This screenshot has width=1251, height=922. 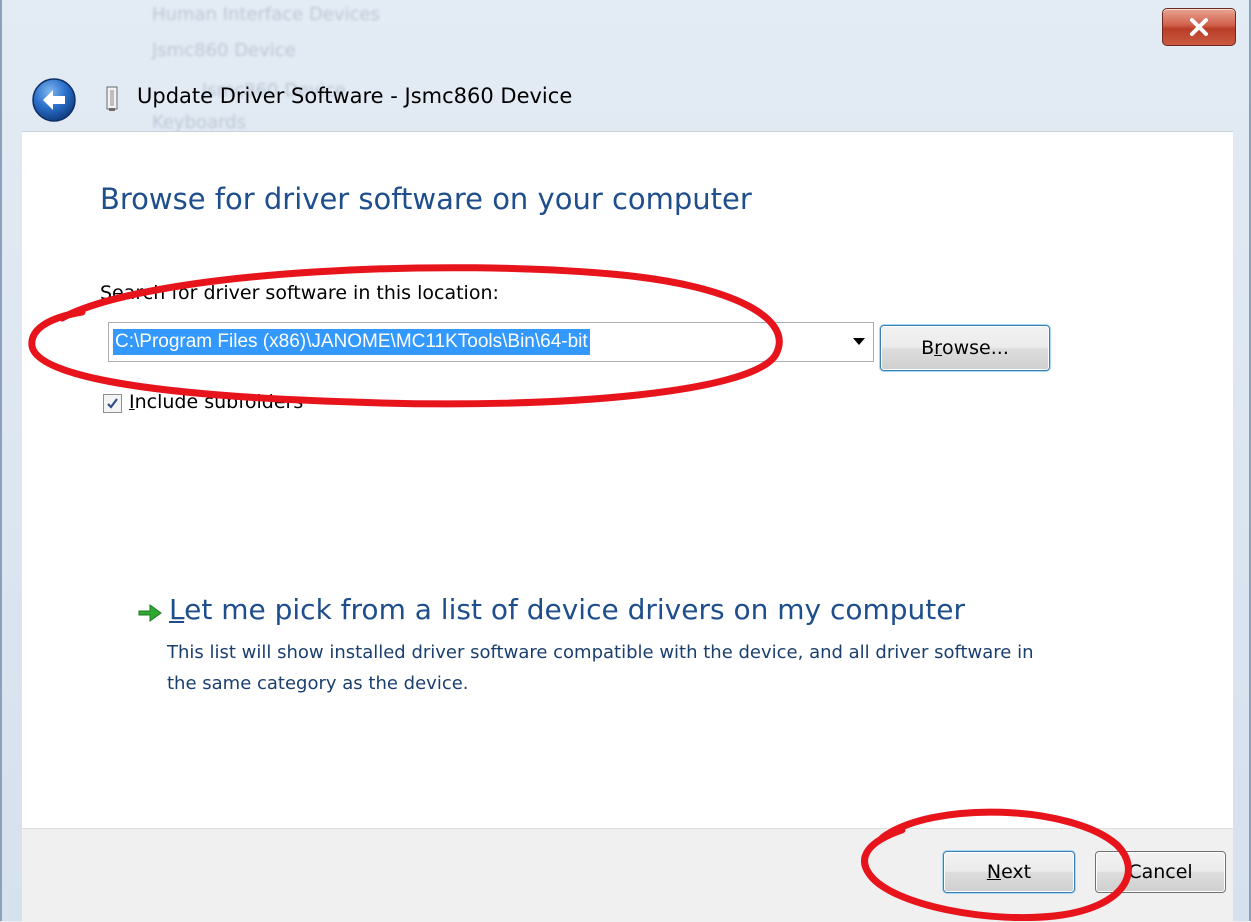 I want to click on next-button: Next, so click(x=1009, y=872).